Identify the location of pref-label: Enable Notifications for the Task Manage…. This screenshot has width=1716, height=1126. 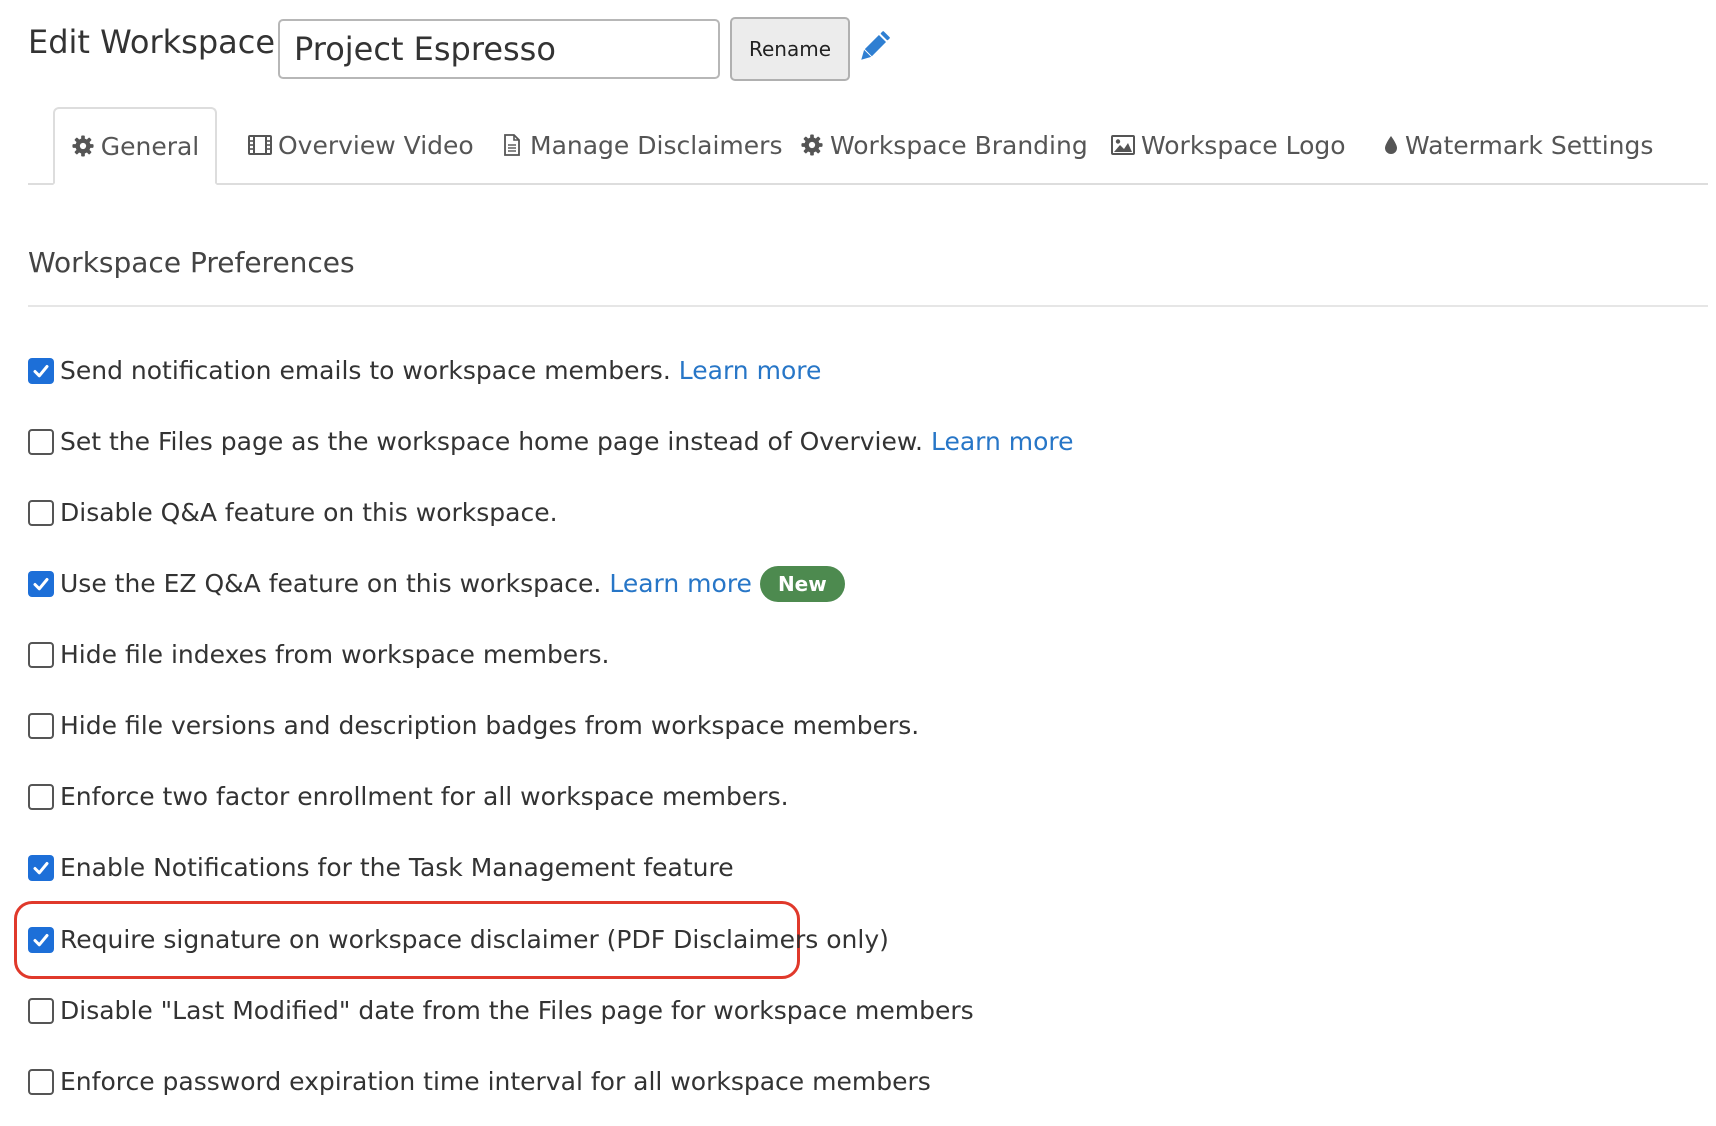
(397, 867).